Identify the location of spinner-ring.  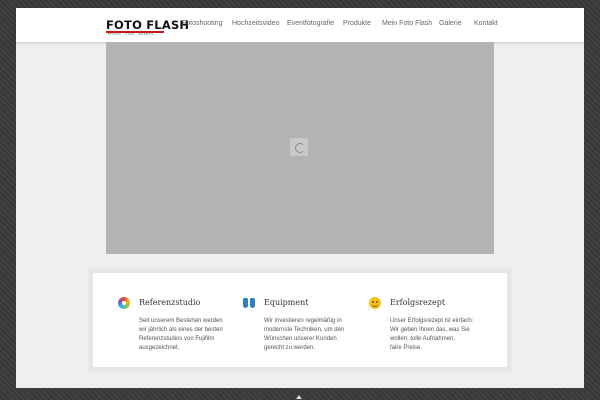
(300, 148).